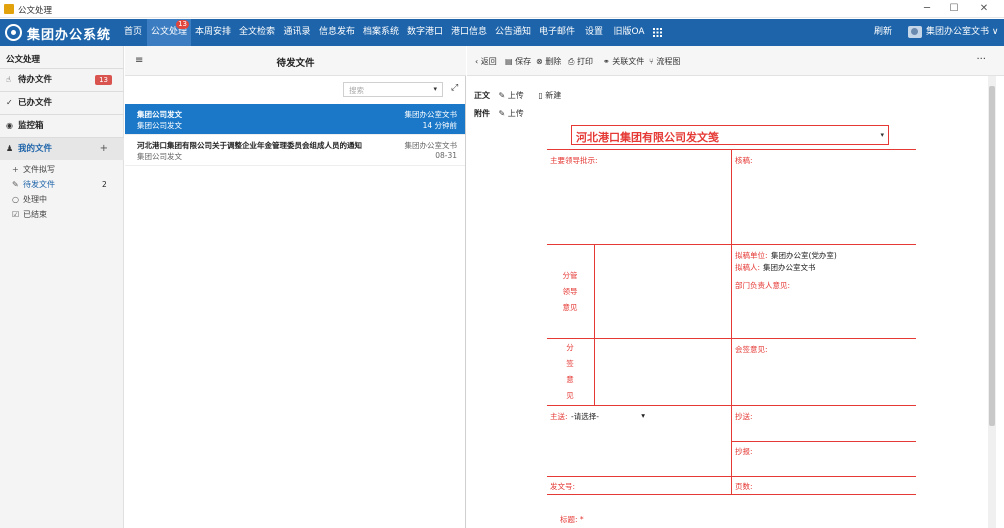 This screenshot has height=528, width=1004. Describe the element at coordinates (570, 395) in the screenshot. I see `countersign-label: 见` at that location.